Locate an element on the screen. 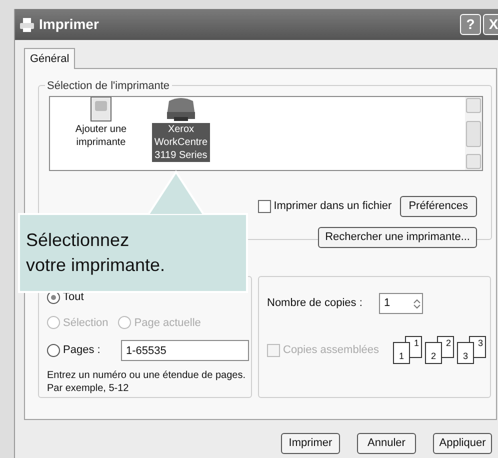  dialog-button: Imprimer is located at coordinates (310, 443).